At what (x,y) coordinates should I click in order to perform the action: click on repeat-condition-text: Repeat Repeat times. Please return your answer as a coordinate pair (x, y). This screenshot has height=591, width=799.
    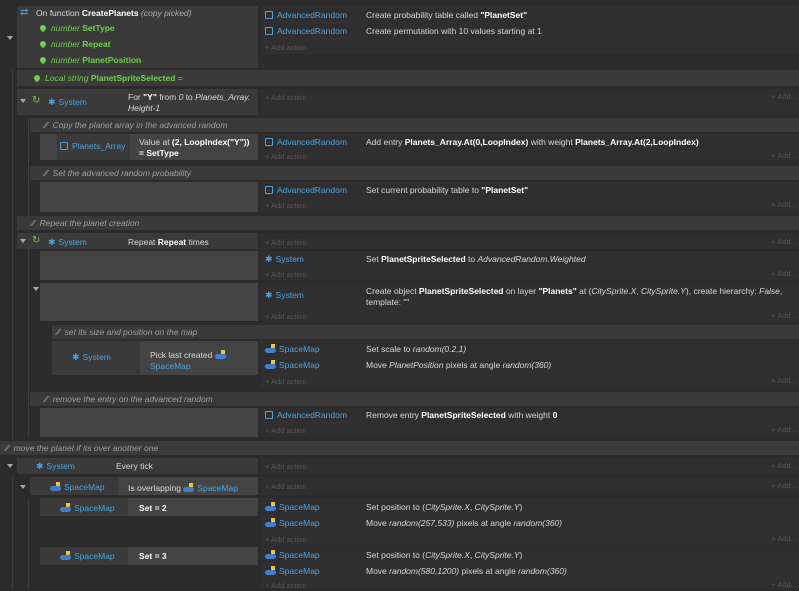
    Looking at the image, I should click on (168, 242).